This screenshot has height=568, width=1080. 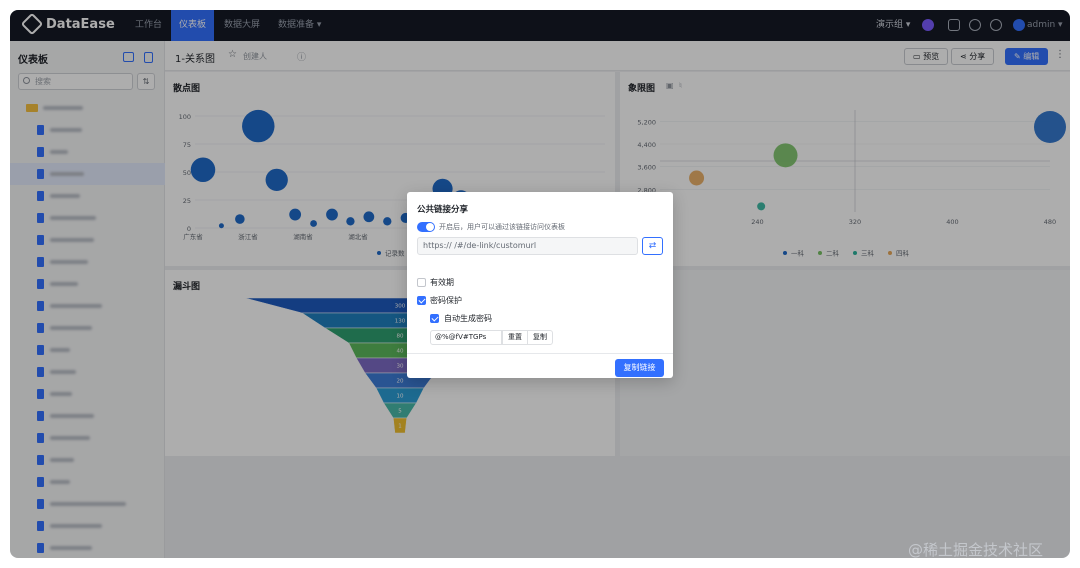 I want to click on password-checkbox, so click(x=421, y=300).